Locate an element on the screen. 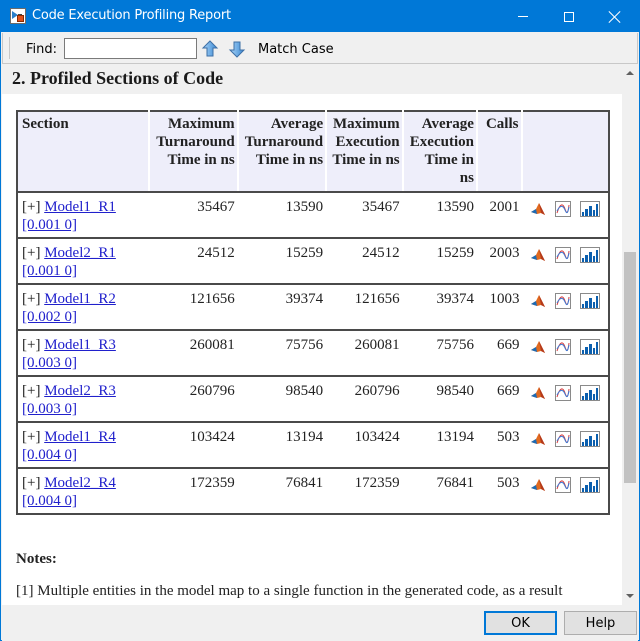 This screenshot has width=640, height=641. section-link: Model1_R4 is located at coordinates (80, 437).